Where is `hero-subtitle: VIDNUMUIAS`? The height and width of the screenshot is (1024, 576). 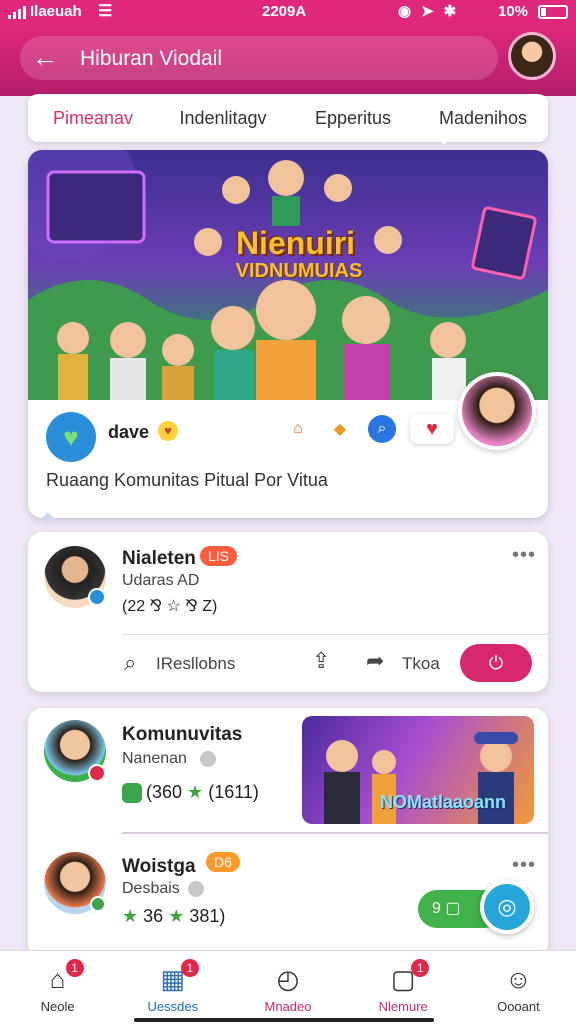
hero-subtitle: VIDNUMUIAS is located at coordinates (299, 271).